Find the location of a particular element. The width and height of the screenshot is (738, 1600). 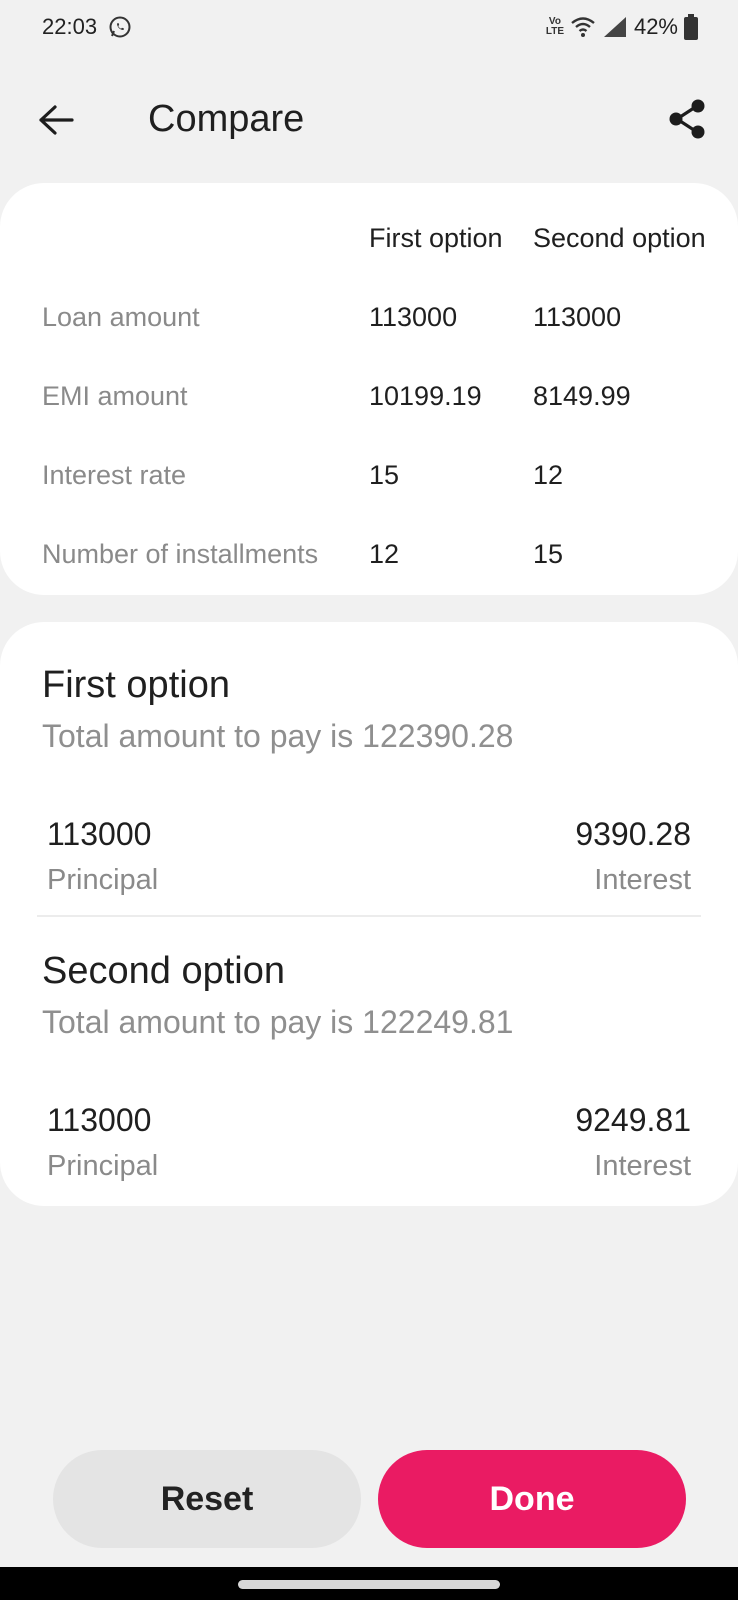

app-bar: Compare is located at coordinates (369, 120).